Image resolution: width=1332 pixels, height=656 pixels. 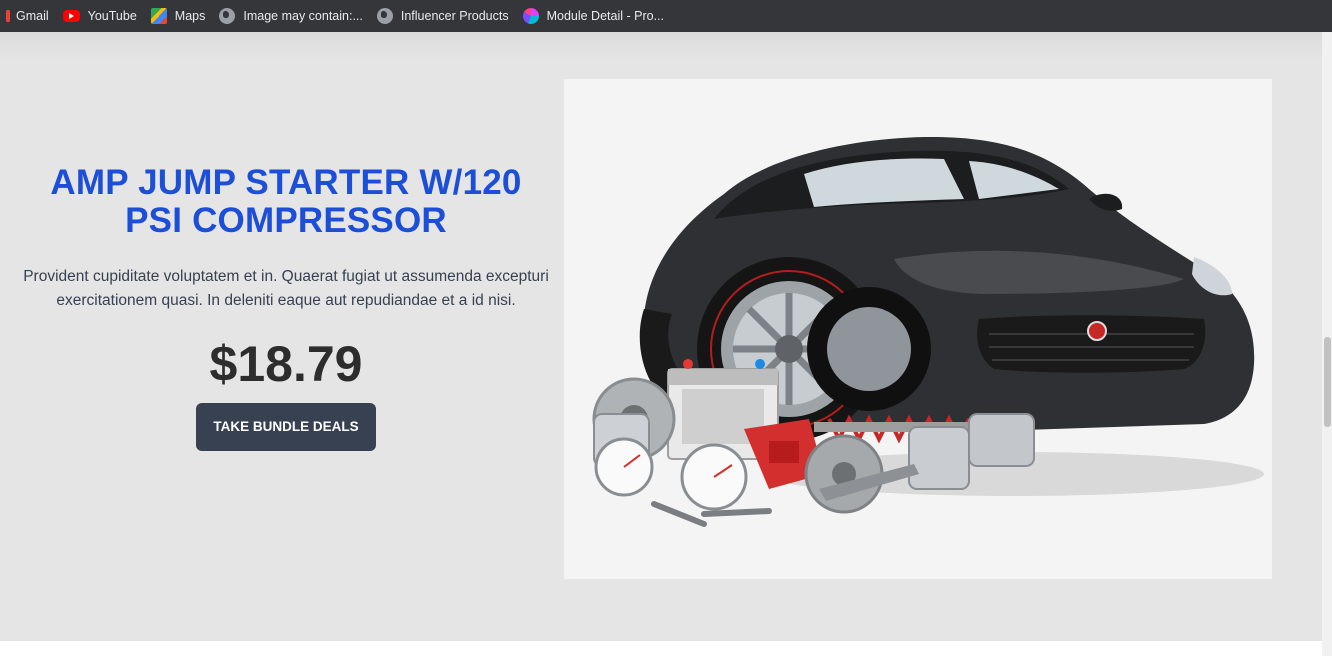 What do you see at coordinates (454, 16) in the screenshot?
I see `bookmark-label: Influencer Products` at bounding box center [454, 16].